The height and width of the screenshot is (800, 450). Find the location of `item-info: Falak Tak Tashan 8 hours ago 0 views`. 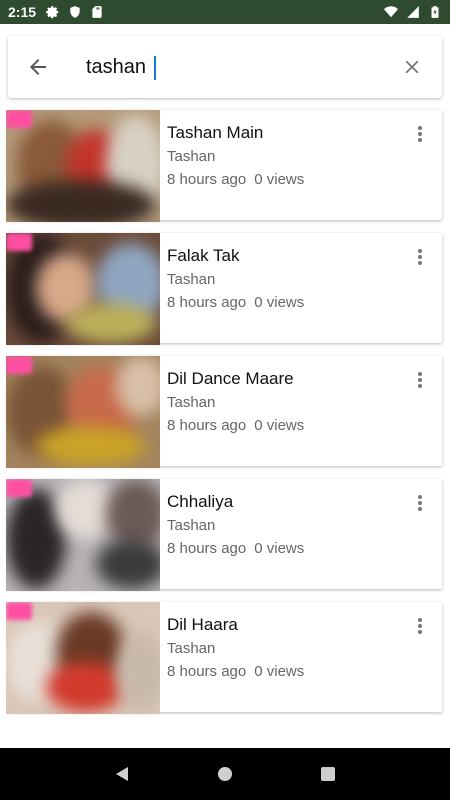

item-info: Falak Tak Tashan 8 hours ago 0 views is located at coordinates (284, 279).